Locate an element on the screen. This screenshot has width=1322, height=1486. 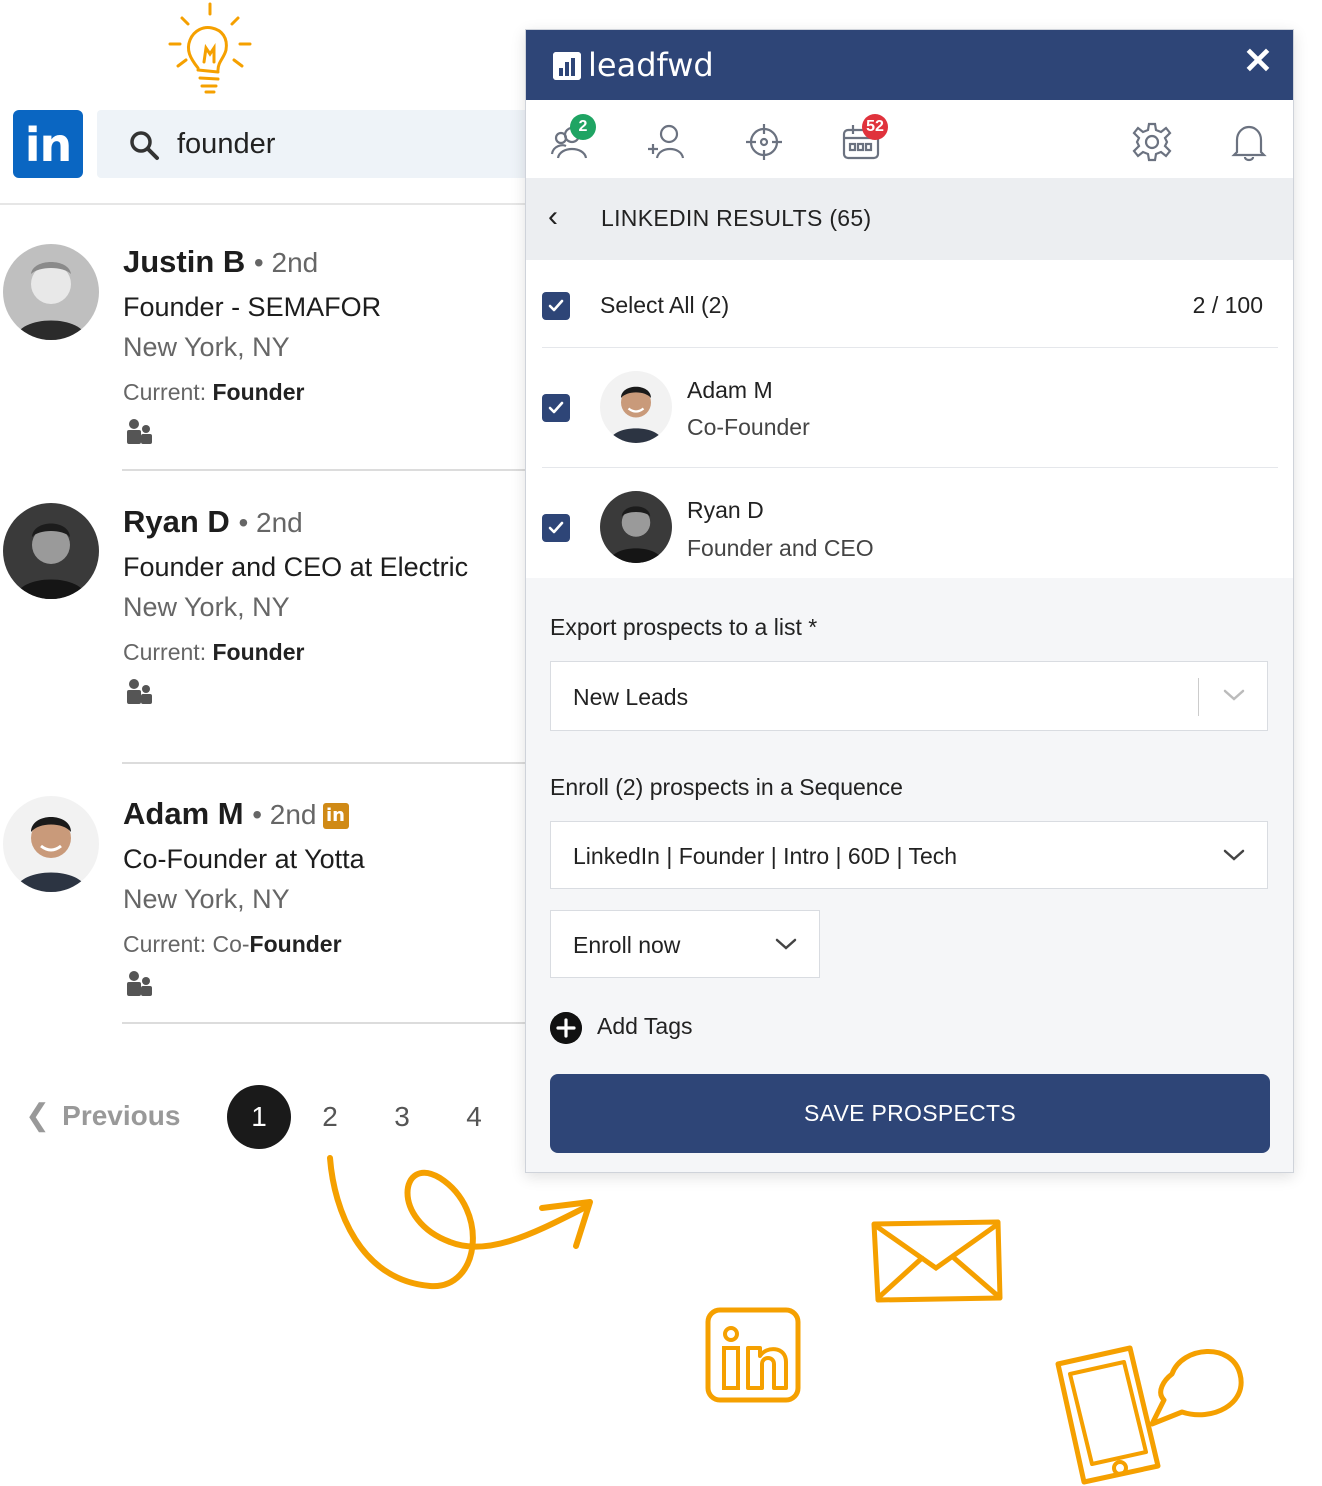
page-4-button: 4 is located at coordinates (474, 1117).